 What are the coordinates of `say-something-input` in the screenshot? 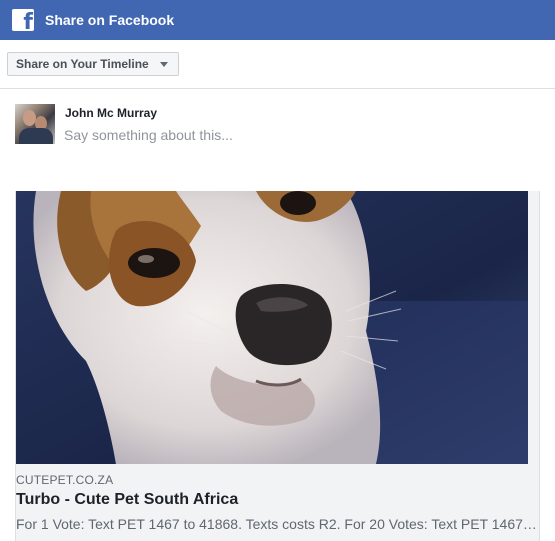 It's located at (299, 135).